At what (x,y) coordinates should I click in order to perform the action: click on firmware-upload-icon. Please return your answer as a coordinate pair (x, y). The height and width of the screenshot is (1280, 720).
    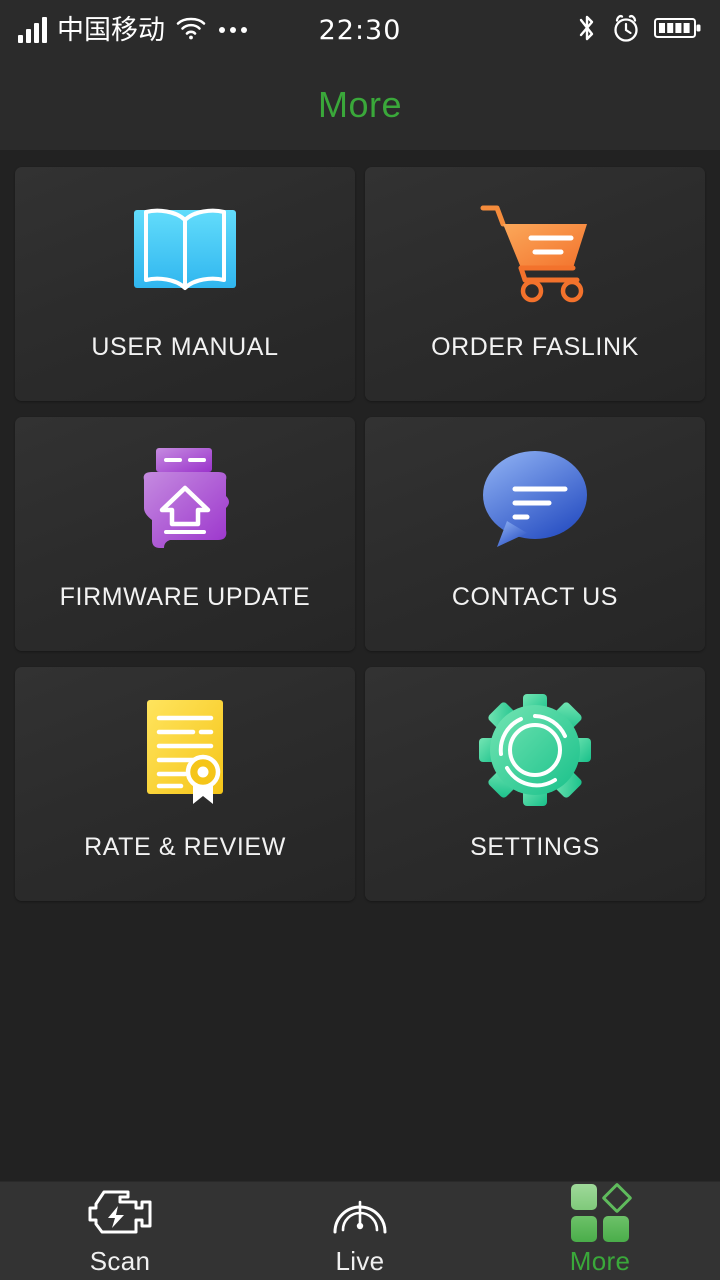
    Looking at the image, I should click on (185, 500).